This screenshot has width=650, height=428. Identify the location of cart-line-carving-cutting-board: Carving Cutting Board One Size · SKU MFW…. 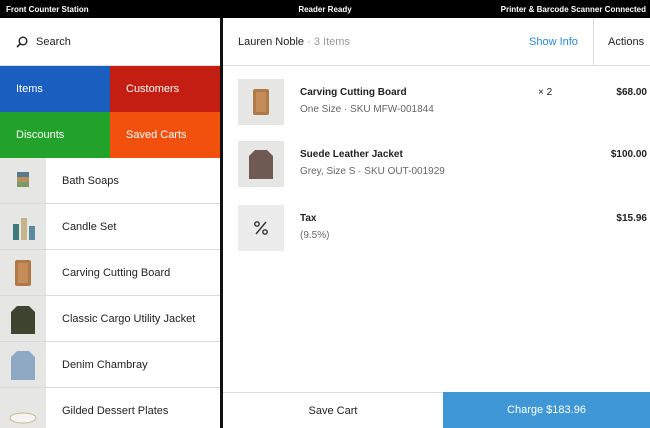
(444, 102).